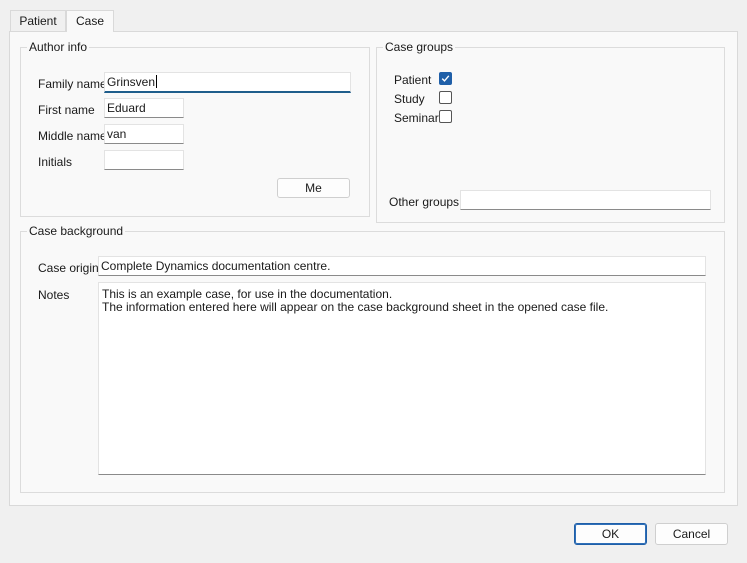  I want to click on case-groups-legend: Case groups, so click(419, 47).